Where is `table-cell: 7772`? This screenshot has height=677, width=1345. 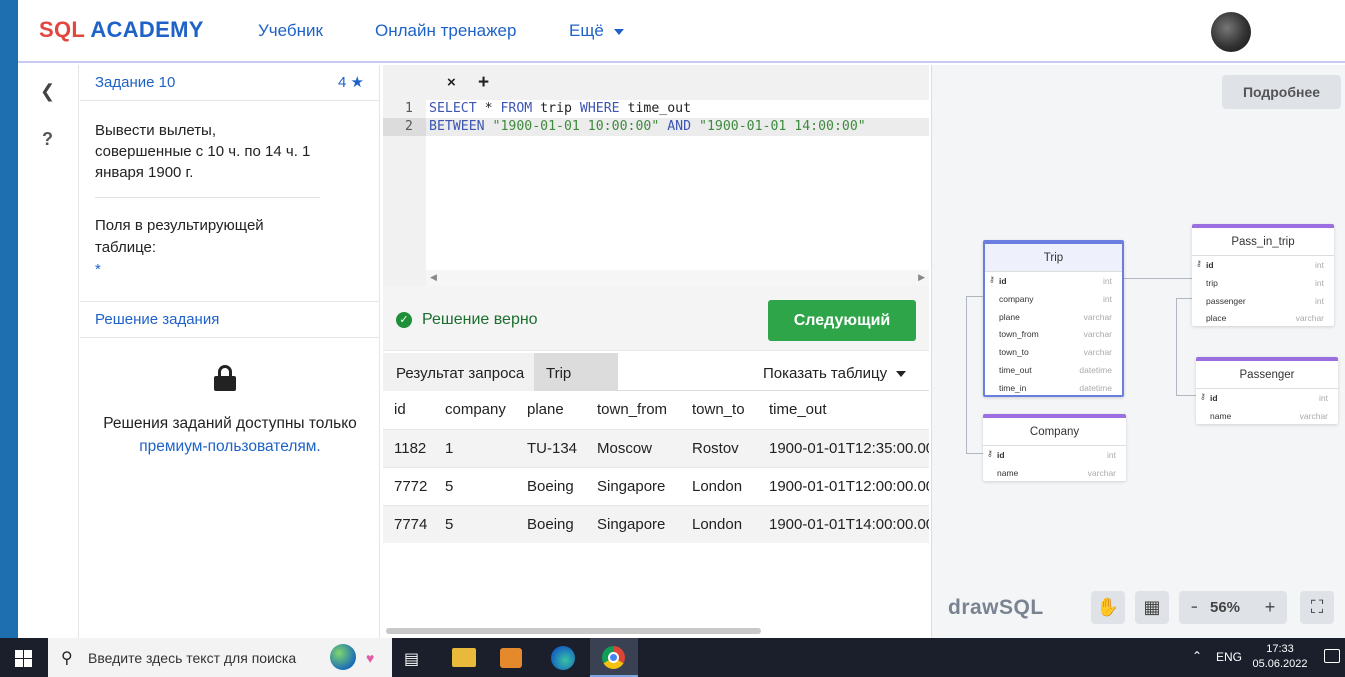
table-cell: 7772 is located at coordinates (411, 486).